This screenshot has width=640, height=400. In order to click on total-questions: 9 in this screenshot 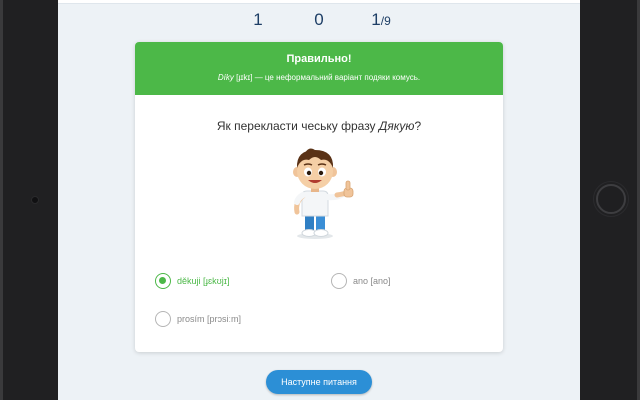, I will do `click(387, 21)`.